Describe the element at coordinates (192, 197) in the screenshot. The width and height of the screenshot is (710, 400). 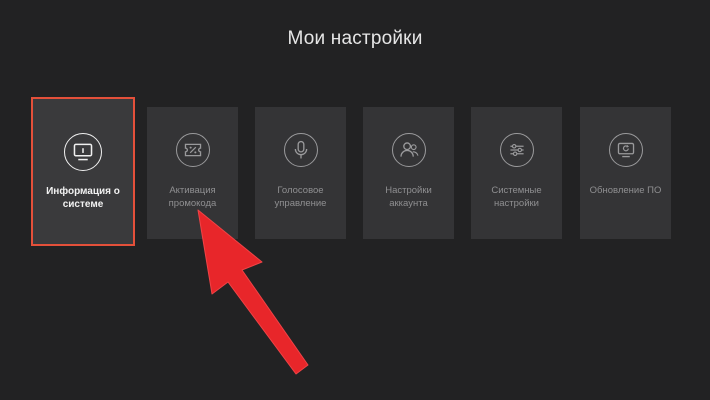
I see `tile-label: Активация промокода` at that location.